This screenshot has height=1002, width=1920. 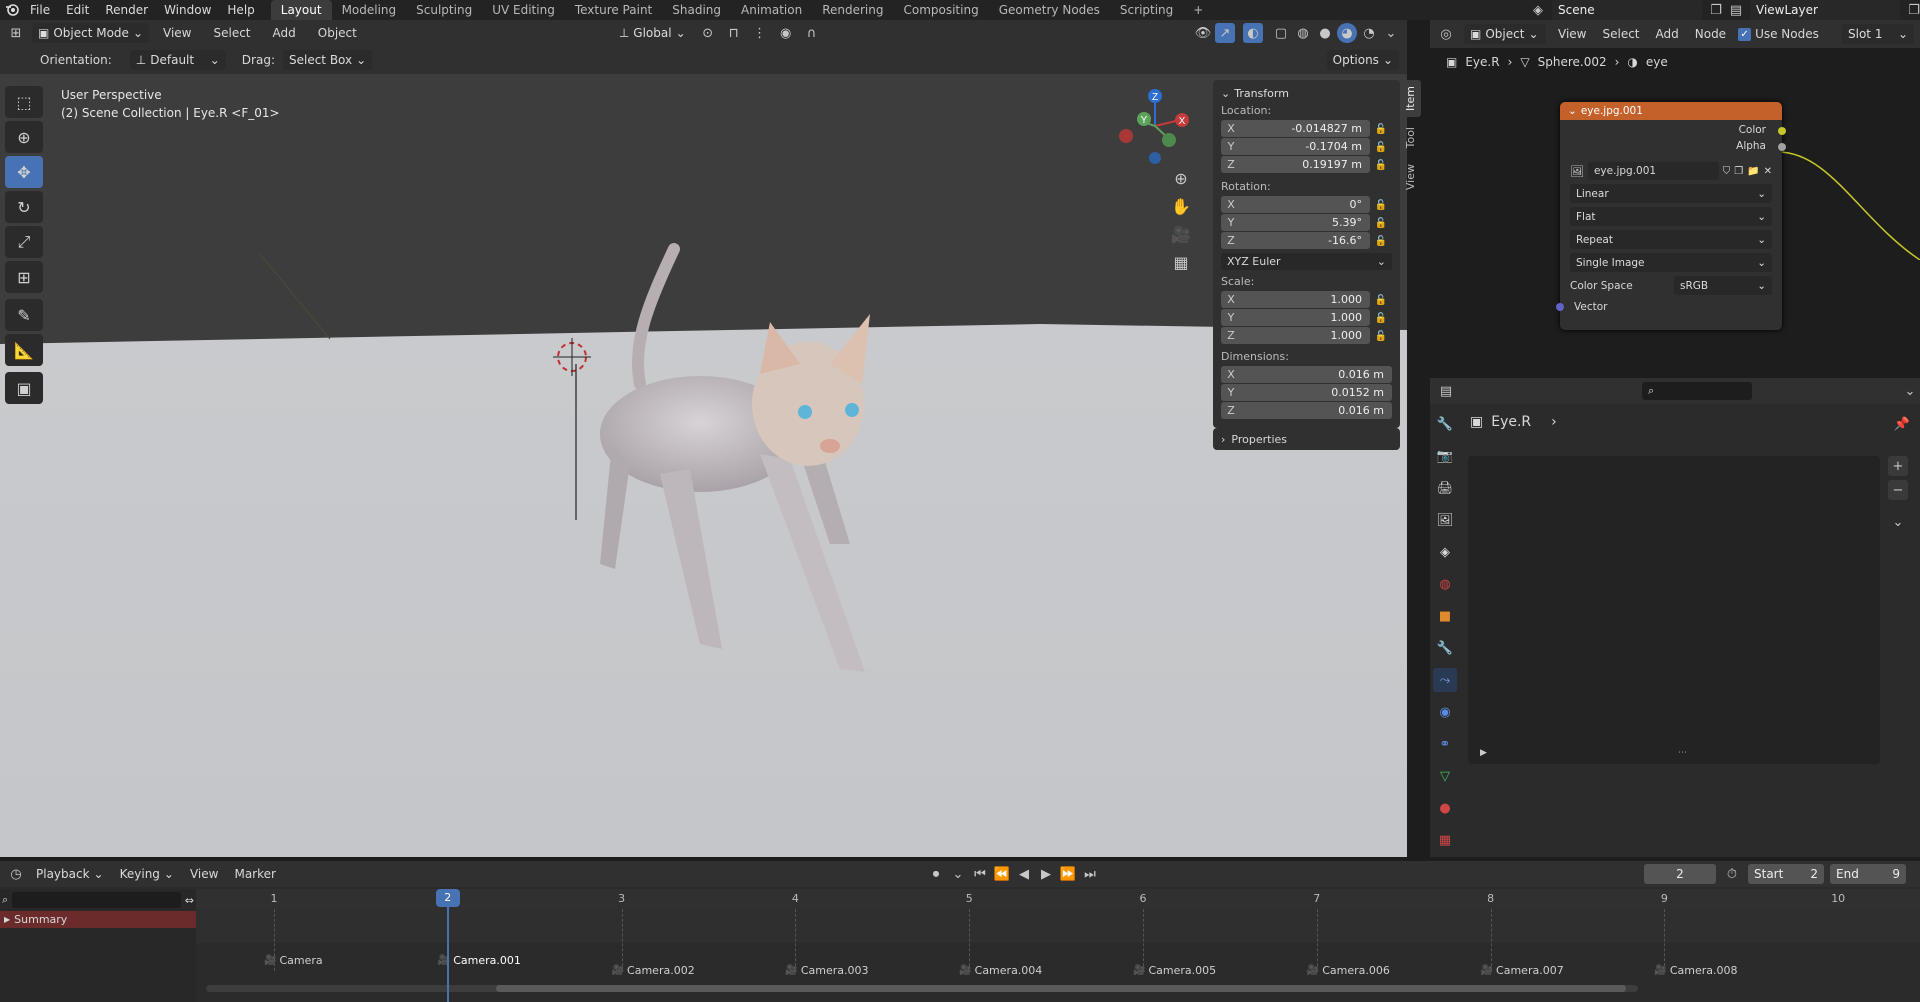 I want to click on use-nodes-checkbox: ✓ Use Nodes, so click(x=1778, y=34).